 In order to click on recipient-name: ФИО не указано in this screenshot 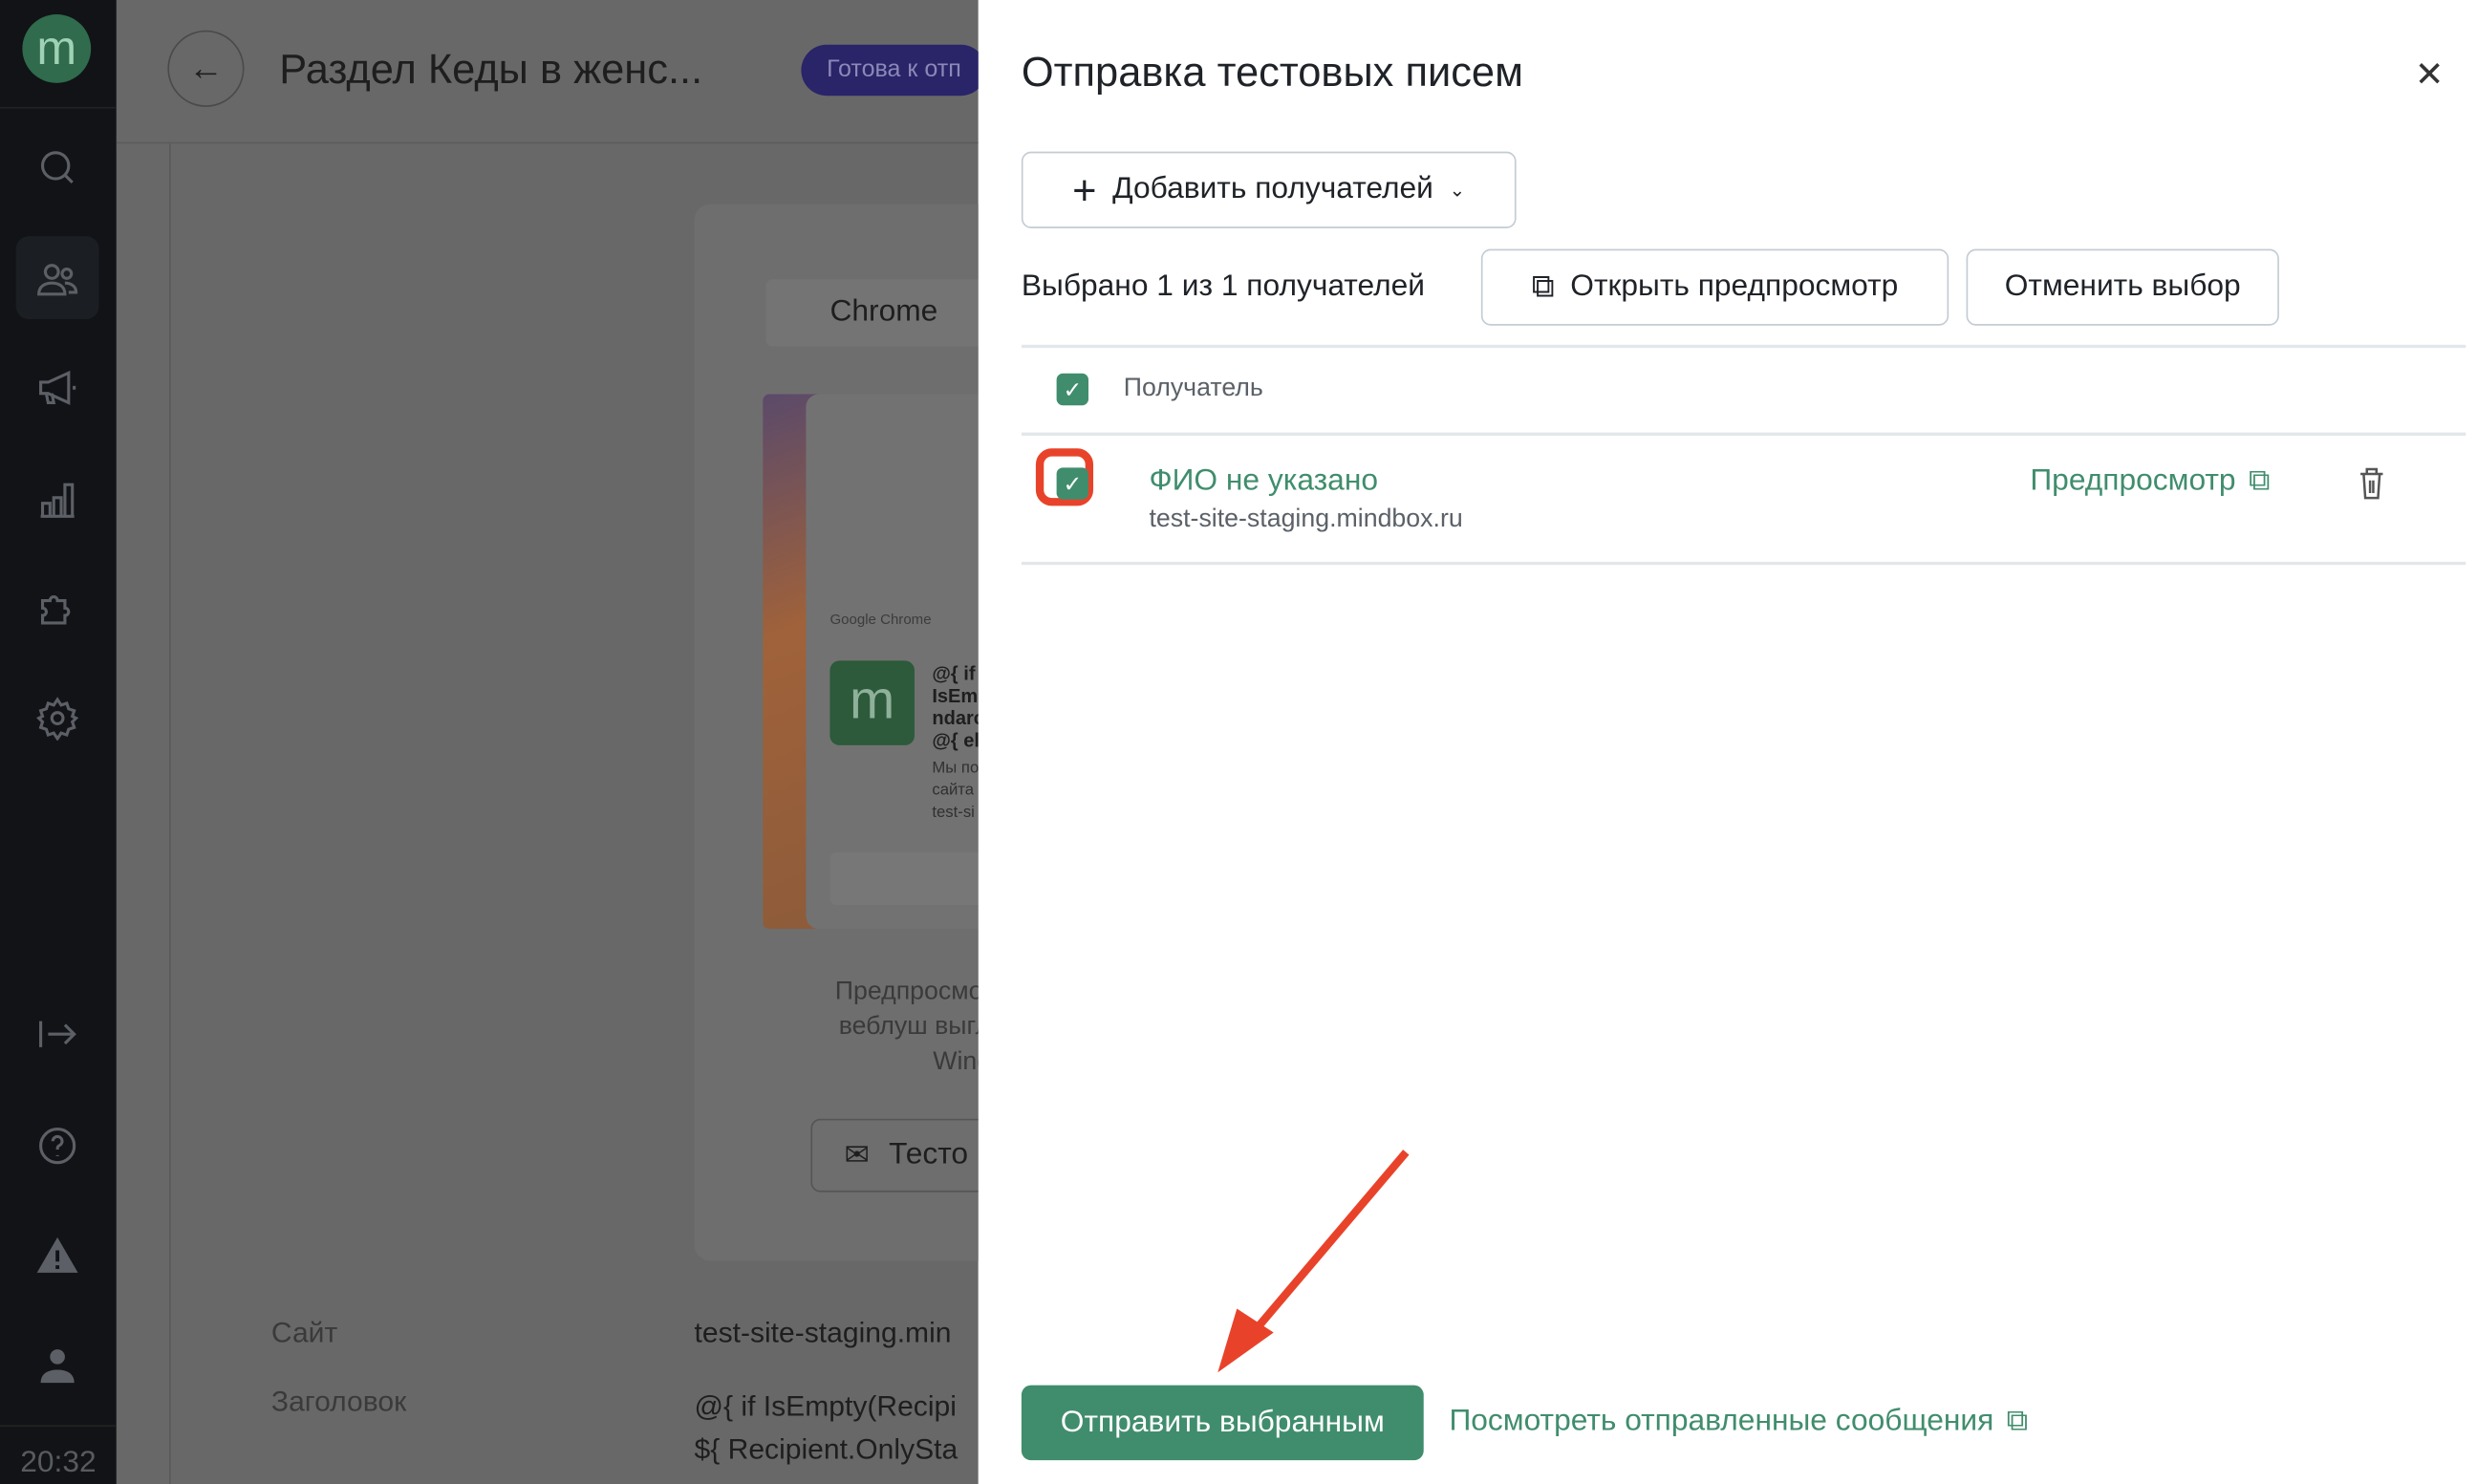, I will do `click(1263, 482)`.